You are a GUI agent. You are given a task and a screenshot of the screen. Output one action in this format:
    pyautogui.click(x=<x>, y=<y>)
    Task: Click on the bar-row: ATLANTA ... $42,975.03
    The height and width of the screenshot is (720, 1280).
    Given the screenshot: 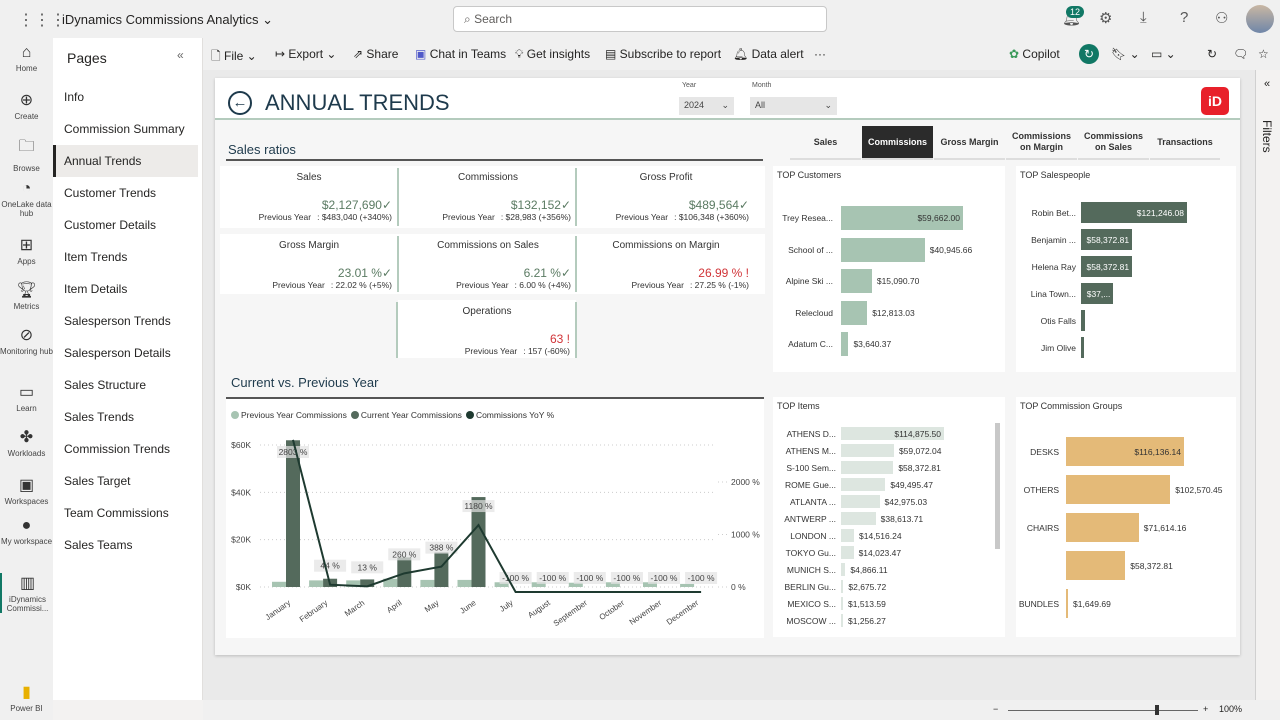 What is the action you would take?
    pyautogui.click(x=883, y=501)
    